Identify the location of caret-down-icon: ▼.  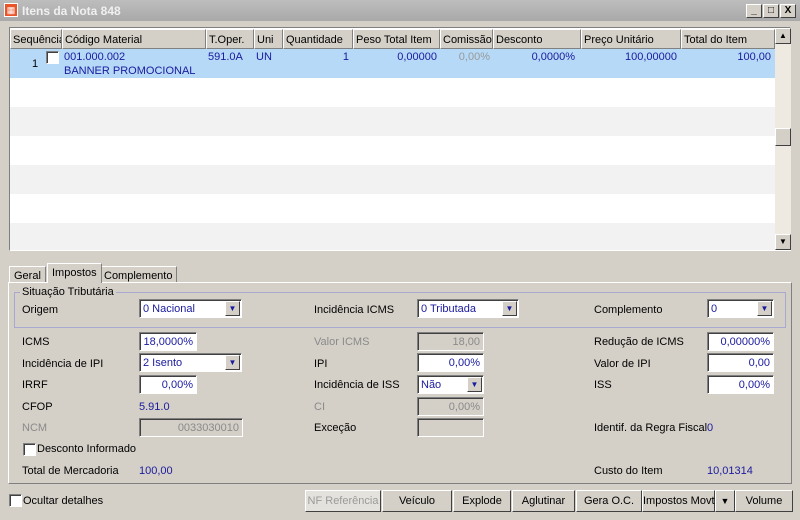
(725, 501).